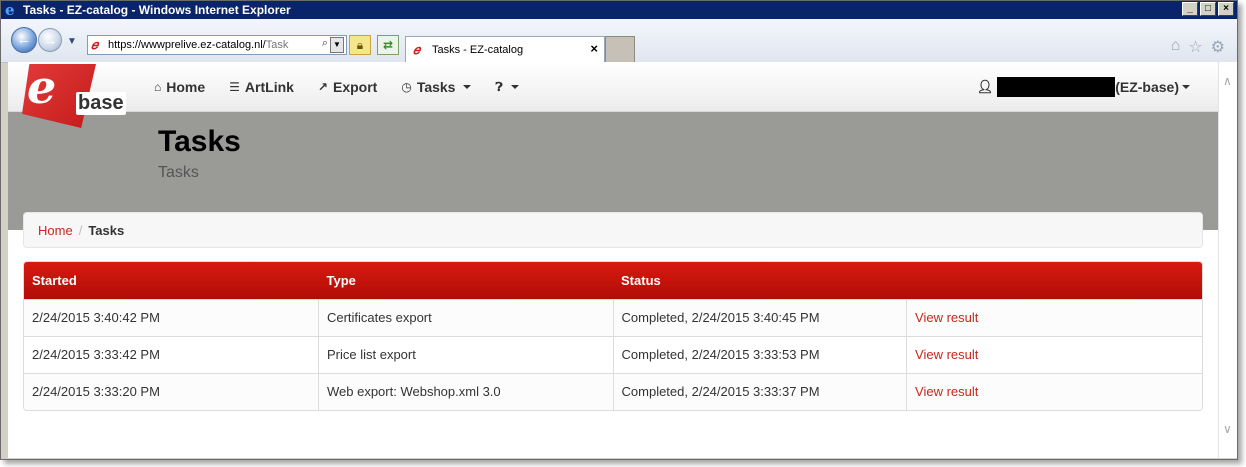 The height and width of the screenshot is (467, 1246). I want to click on redacted-username, so click(1056, 87).